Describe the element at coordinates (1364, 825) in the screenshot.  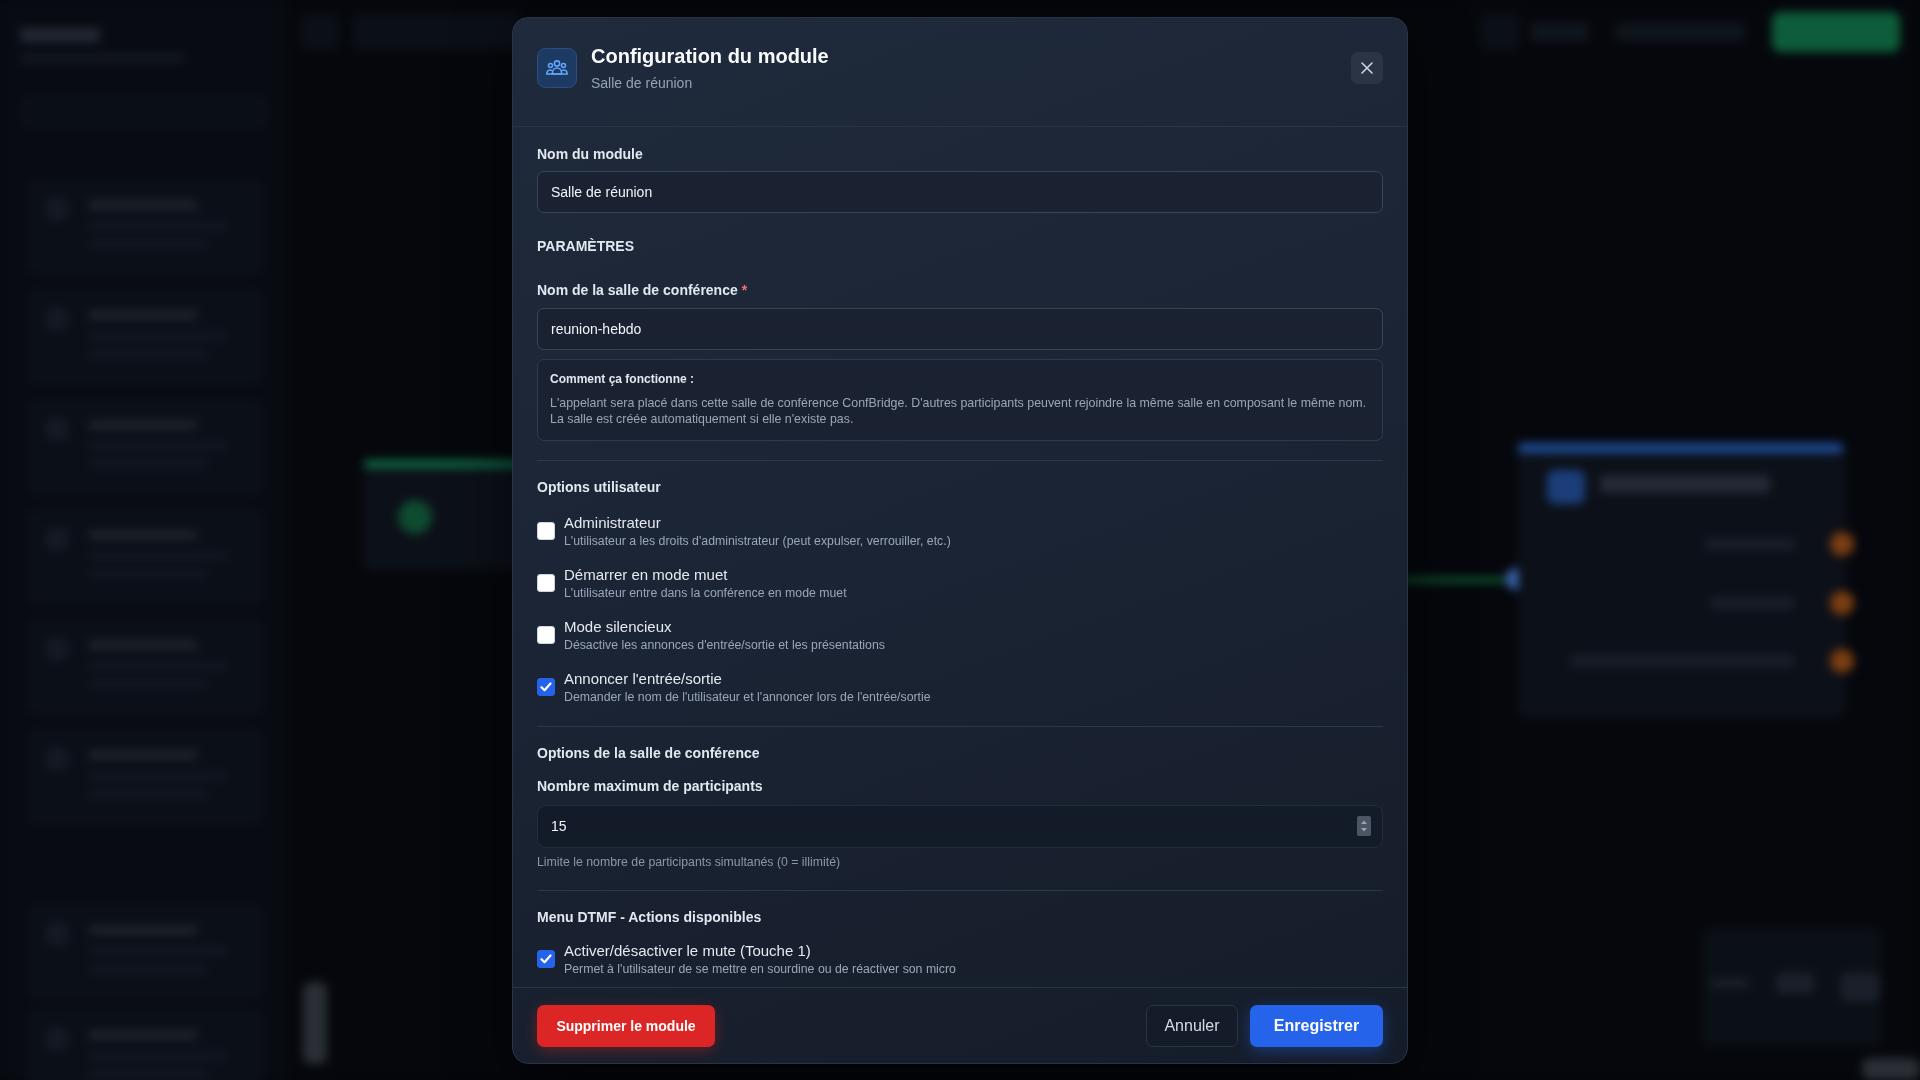
I see `stepper-icon` at that location.